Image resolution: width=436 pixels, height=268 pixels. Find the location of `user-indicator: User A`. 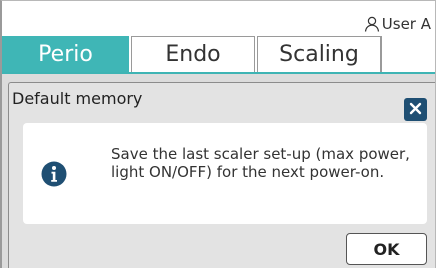

user-indicator: User A is located at coordinates (397, 24).